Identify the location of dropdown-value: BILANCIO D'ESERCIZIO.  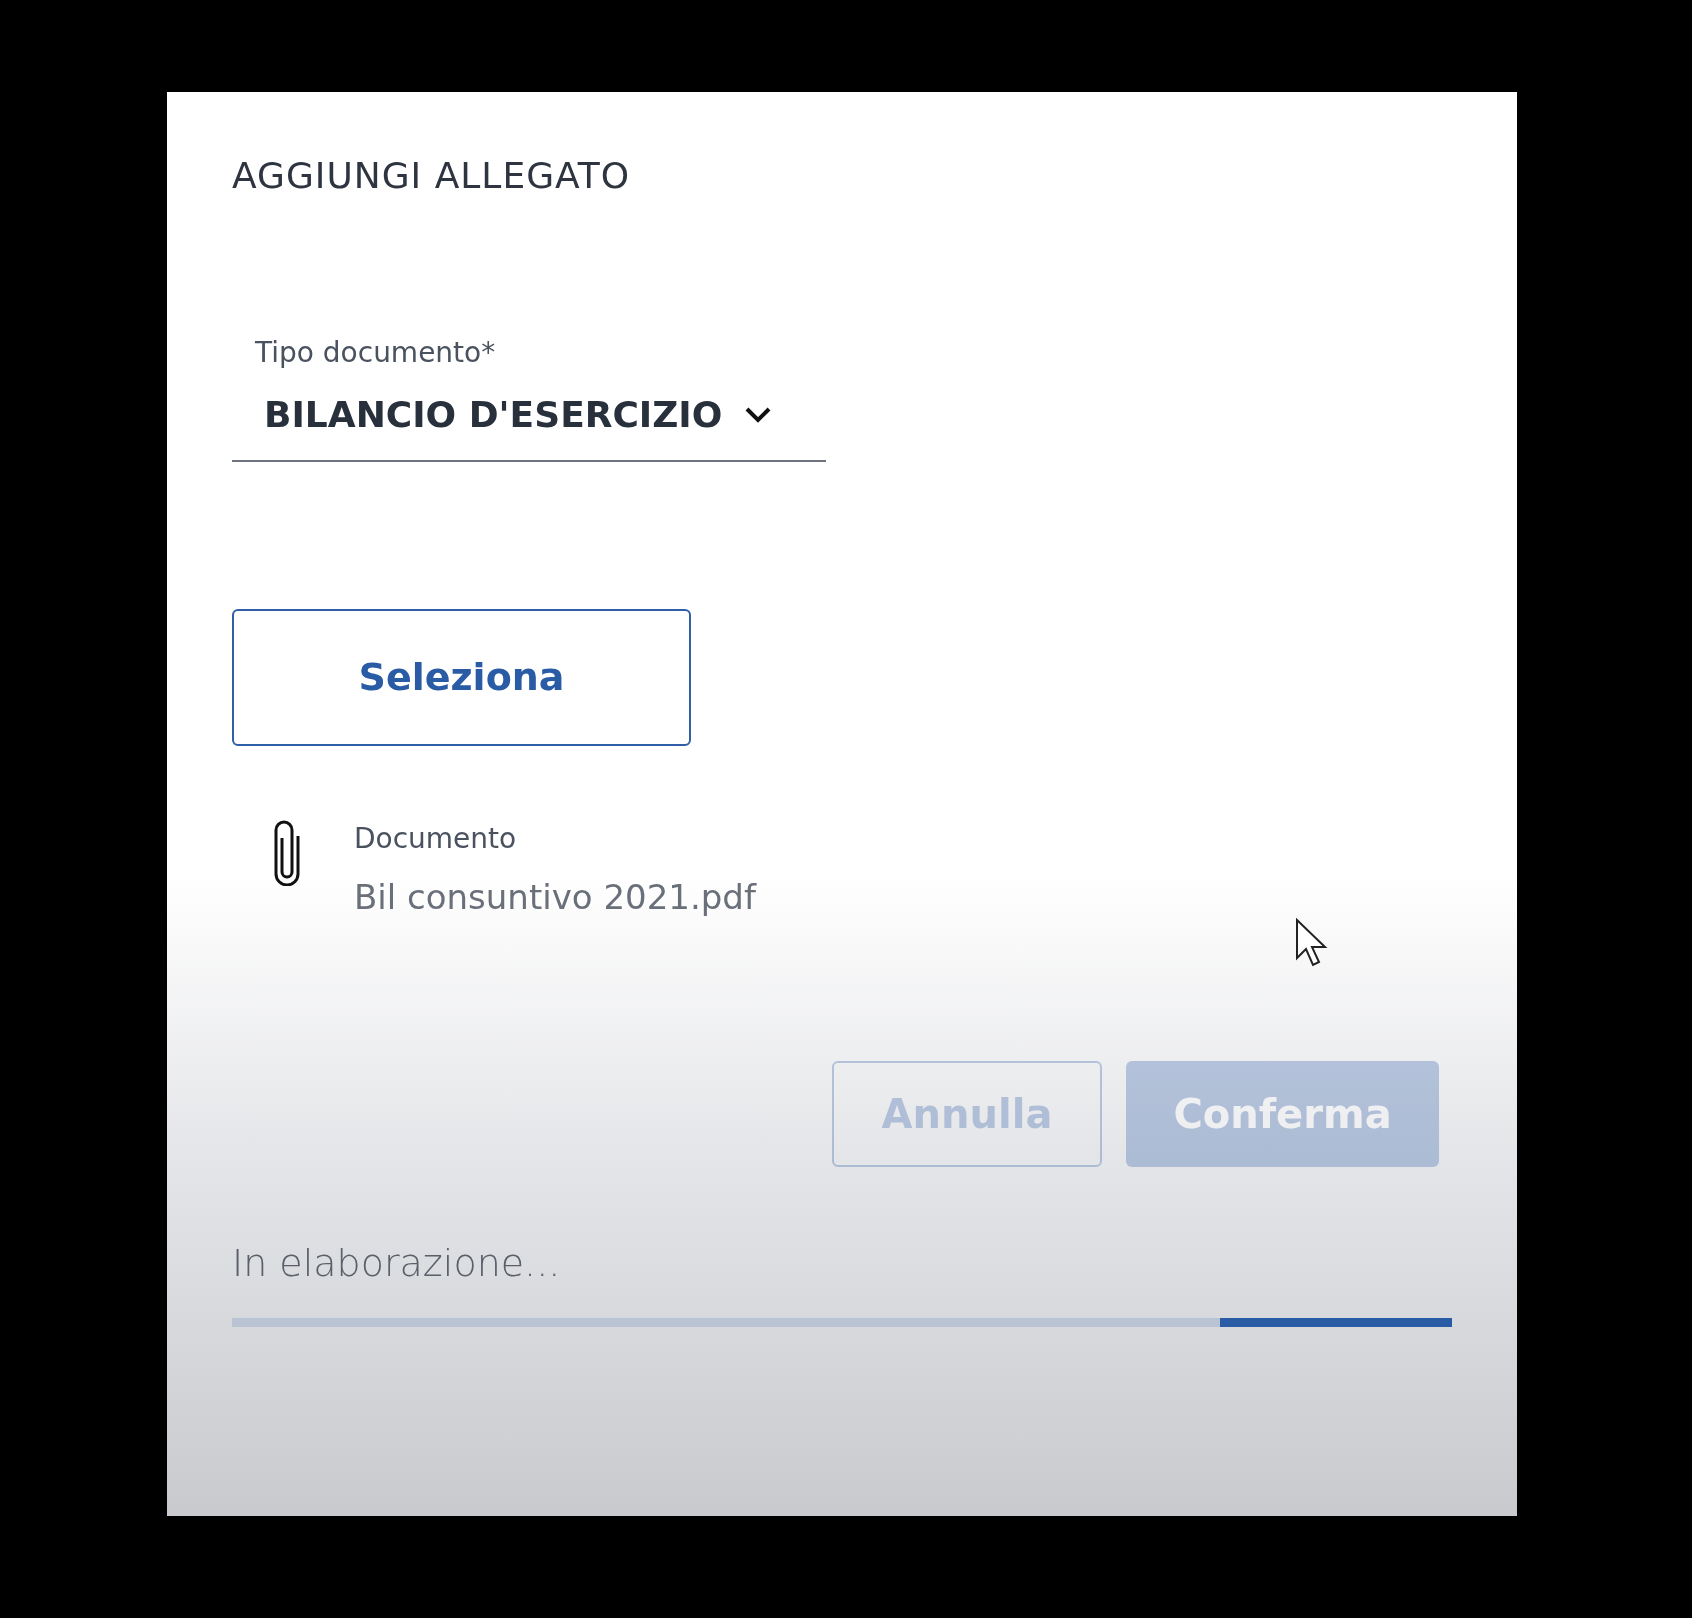
(493, 415).